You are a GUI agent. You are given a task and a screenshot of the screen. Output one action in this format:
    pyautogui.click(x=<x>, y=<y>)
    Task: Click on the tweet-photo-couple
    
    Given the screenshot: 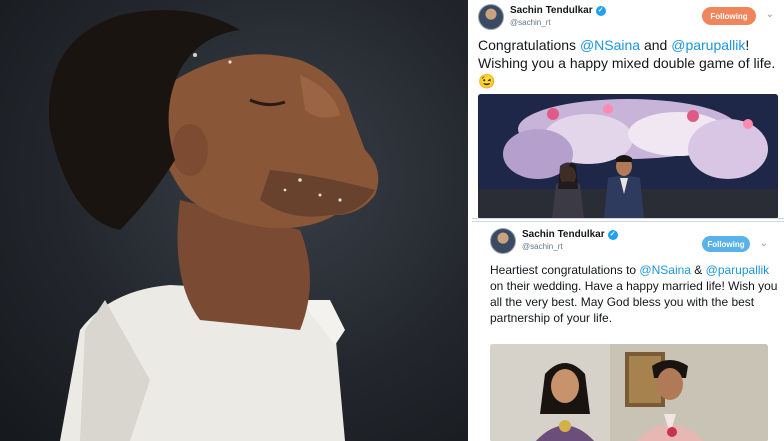 What is the action you would take?
    pyautogui.click(x=629, y=392)
    